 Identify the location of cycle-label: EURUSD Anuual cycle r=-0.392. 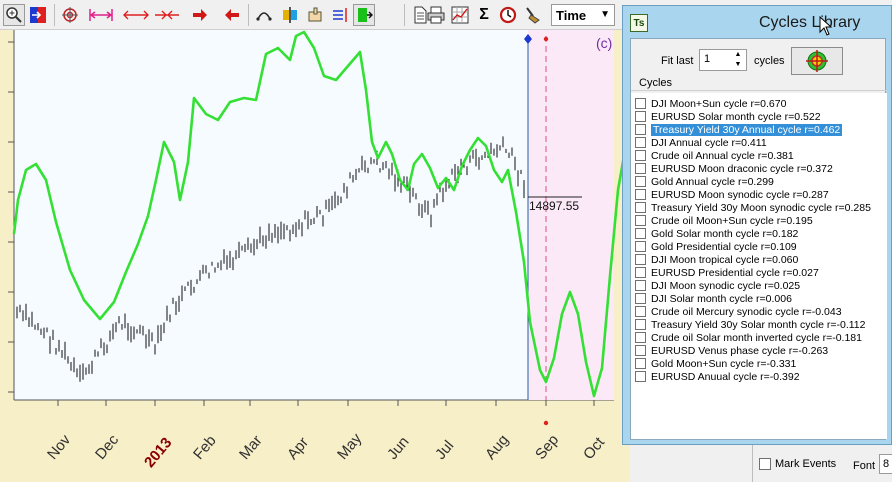
(725, 376).